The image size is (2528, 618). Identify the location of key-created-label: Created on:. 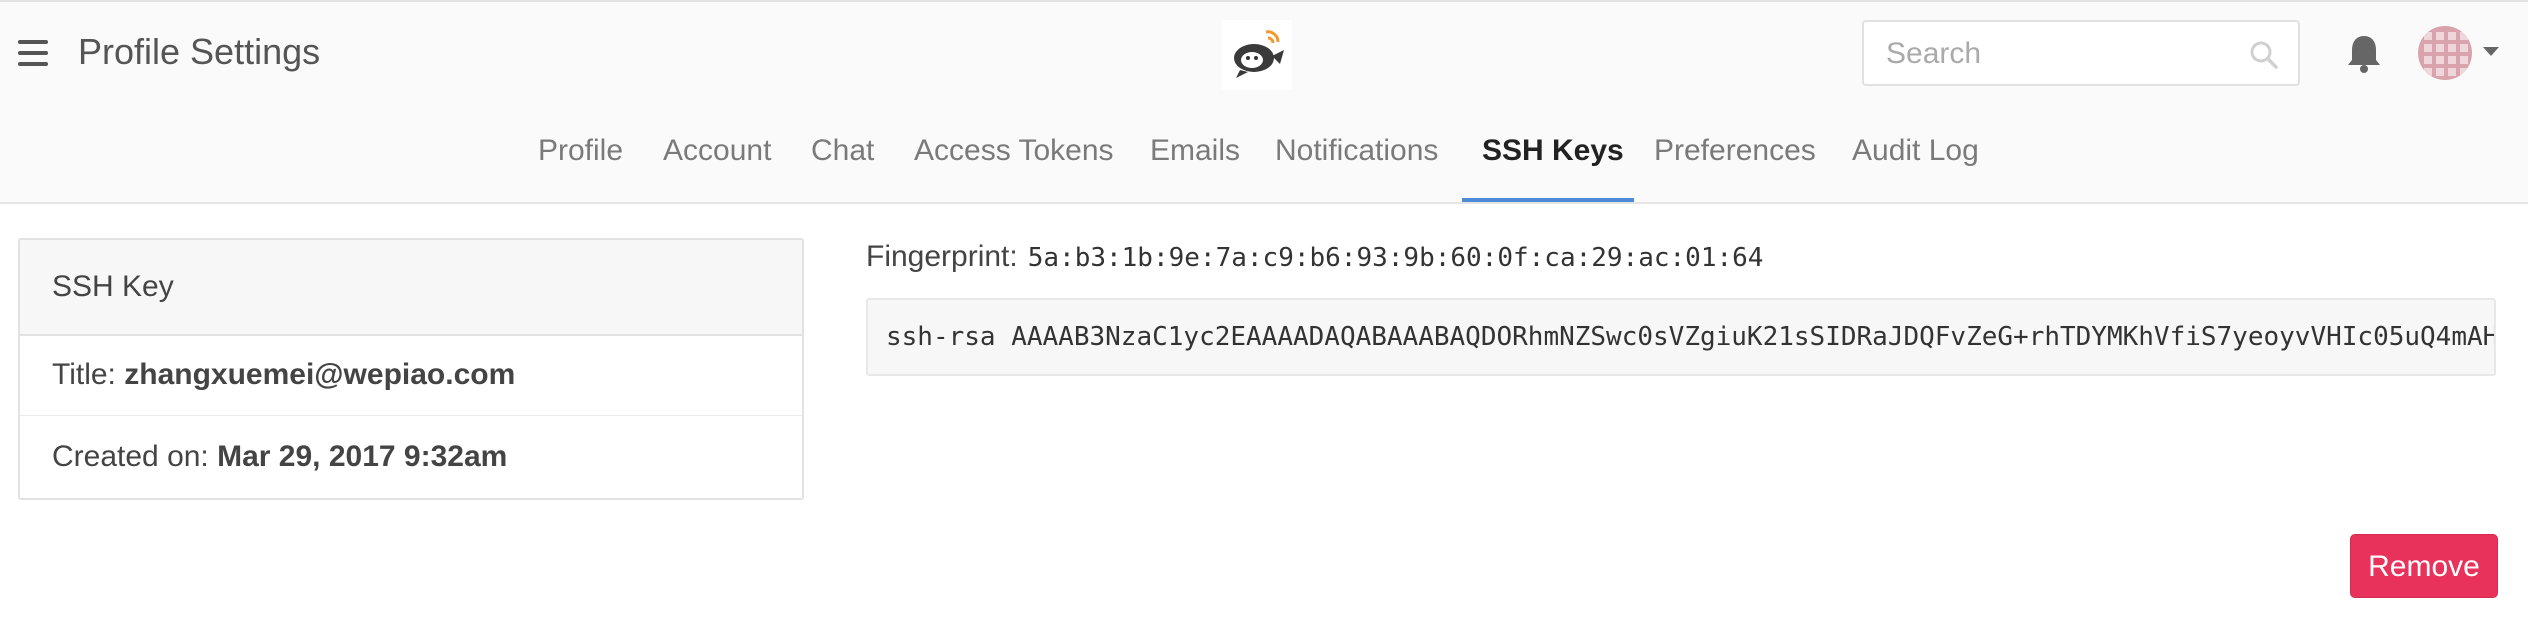
(130, 456).